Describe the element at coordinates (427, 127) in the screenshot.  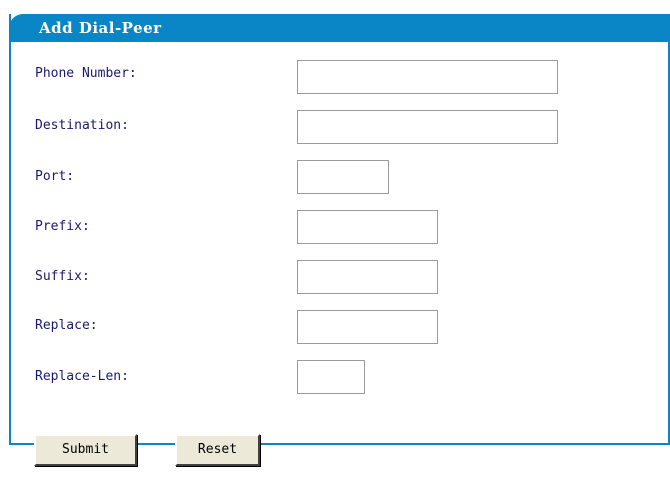
I see `destination-input` at that location.